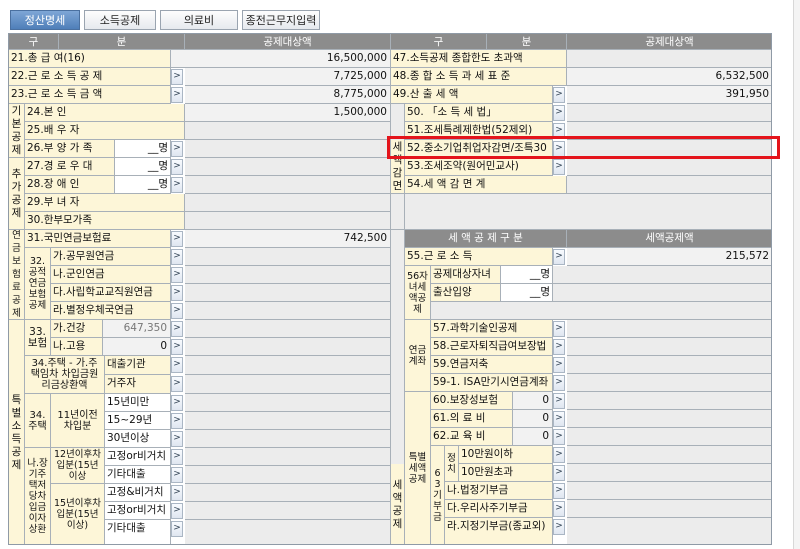 Image resolution: width=800 pixels, height=549 pixels. What do you see at coordinates (533, 437) in the screenshot?
I see `row-62-count: 0` at bounding box center [533, 437].